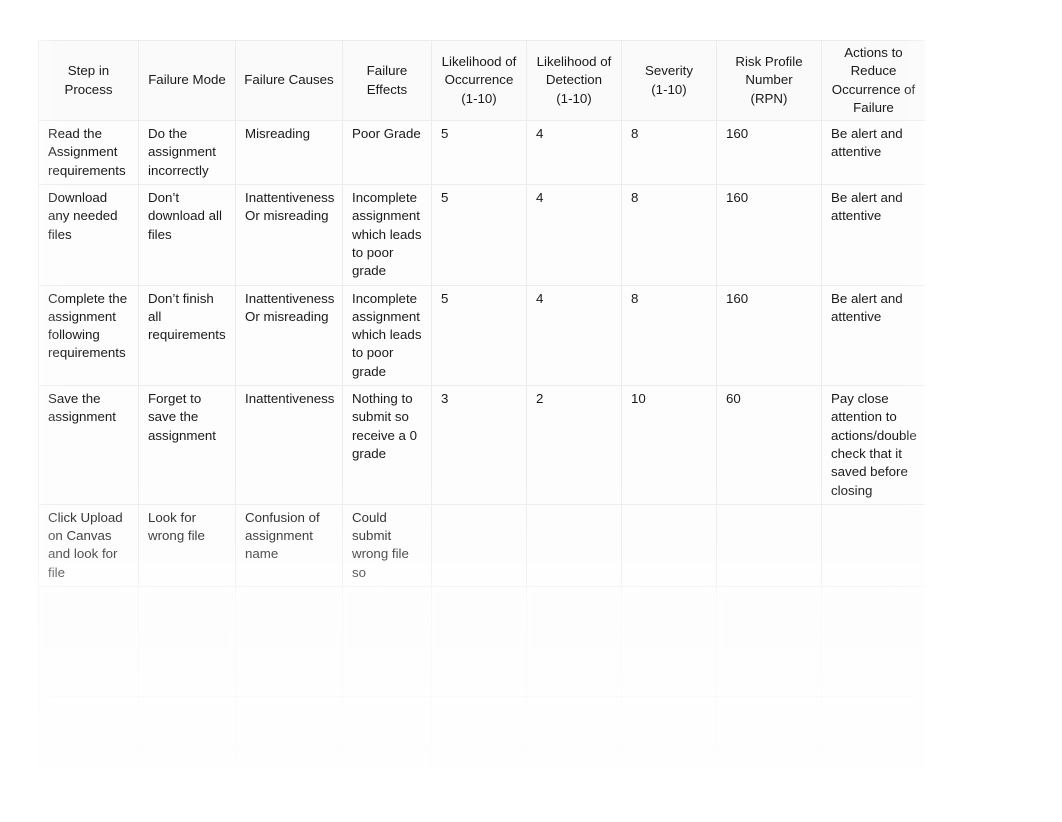  What do you see at coordinates (187, 545) in the screenshot?
I see `cell-failure-mode: Look for wrong file` at bounding box center [187, 545].